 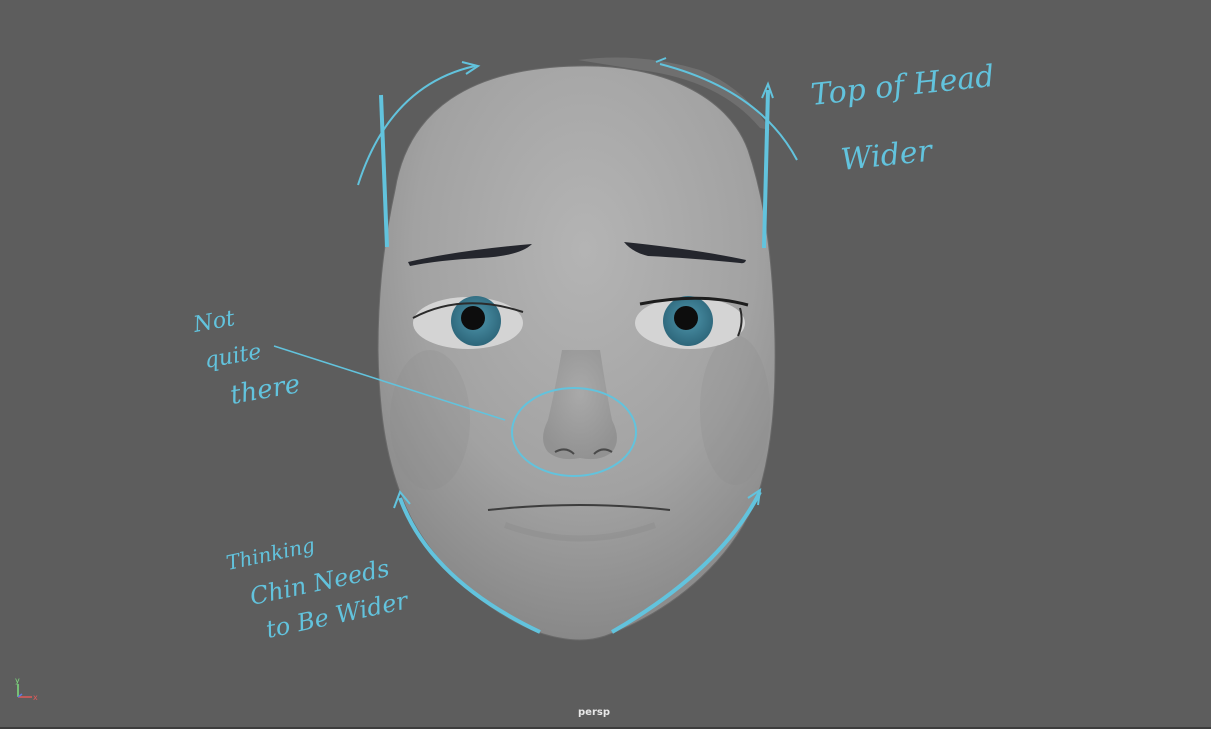 What do you see at coordinates (318, 588) in the screenshot?
I see `note-chin: Thinking Chin Needs to Be Wider` at bounding box center [318, 588].